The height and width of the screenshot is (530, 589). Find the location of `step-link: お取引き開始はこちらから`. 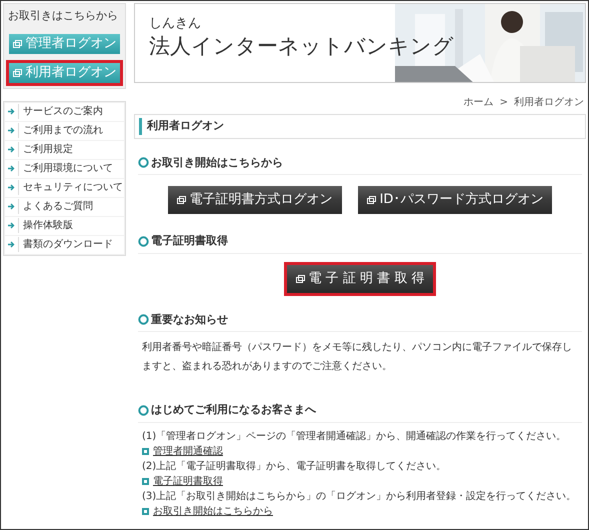

step-link: お取引き開始はこちらから is located at coordinates (213, 511).